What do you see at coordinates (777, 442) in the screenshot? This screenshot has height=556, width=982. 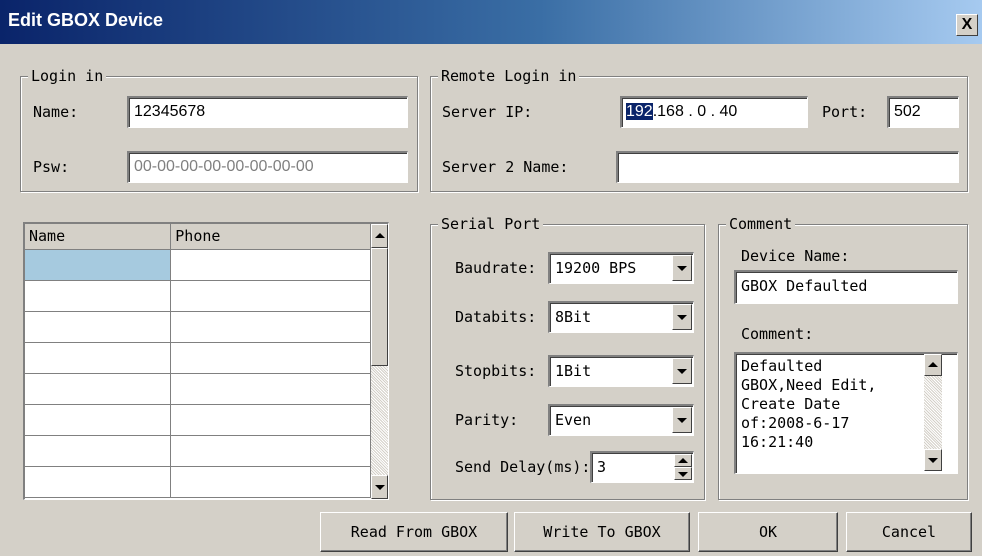 I see `comment-line: 16:21:40` at bounding box center [777, 442].